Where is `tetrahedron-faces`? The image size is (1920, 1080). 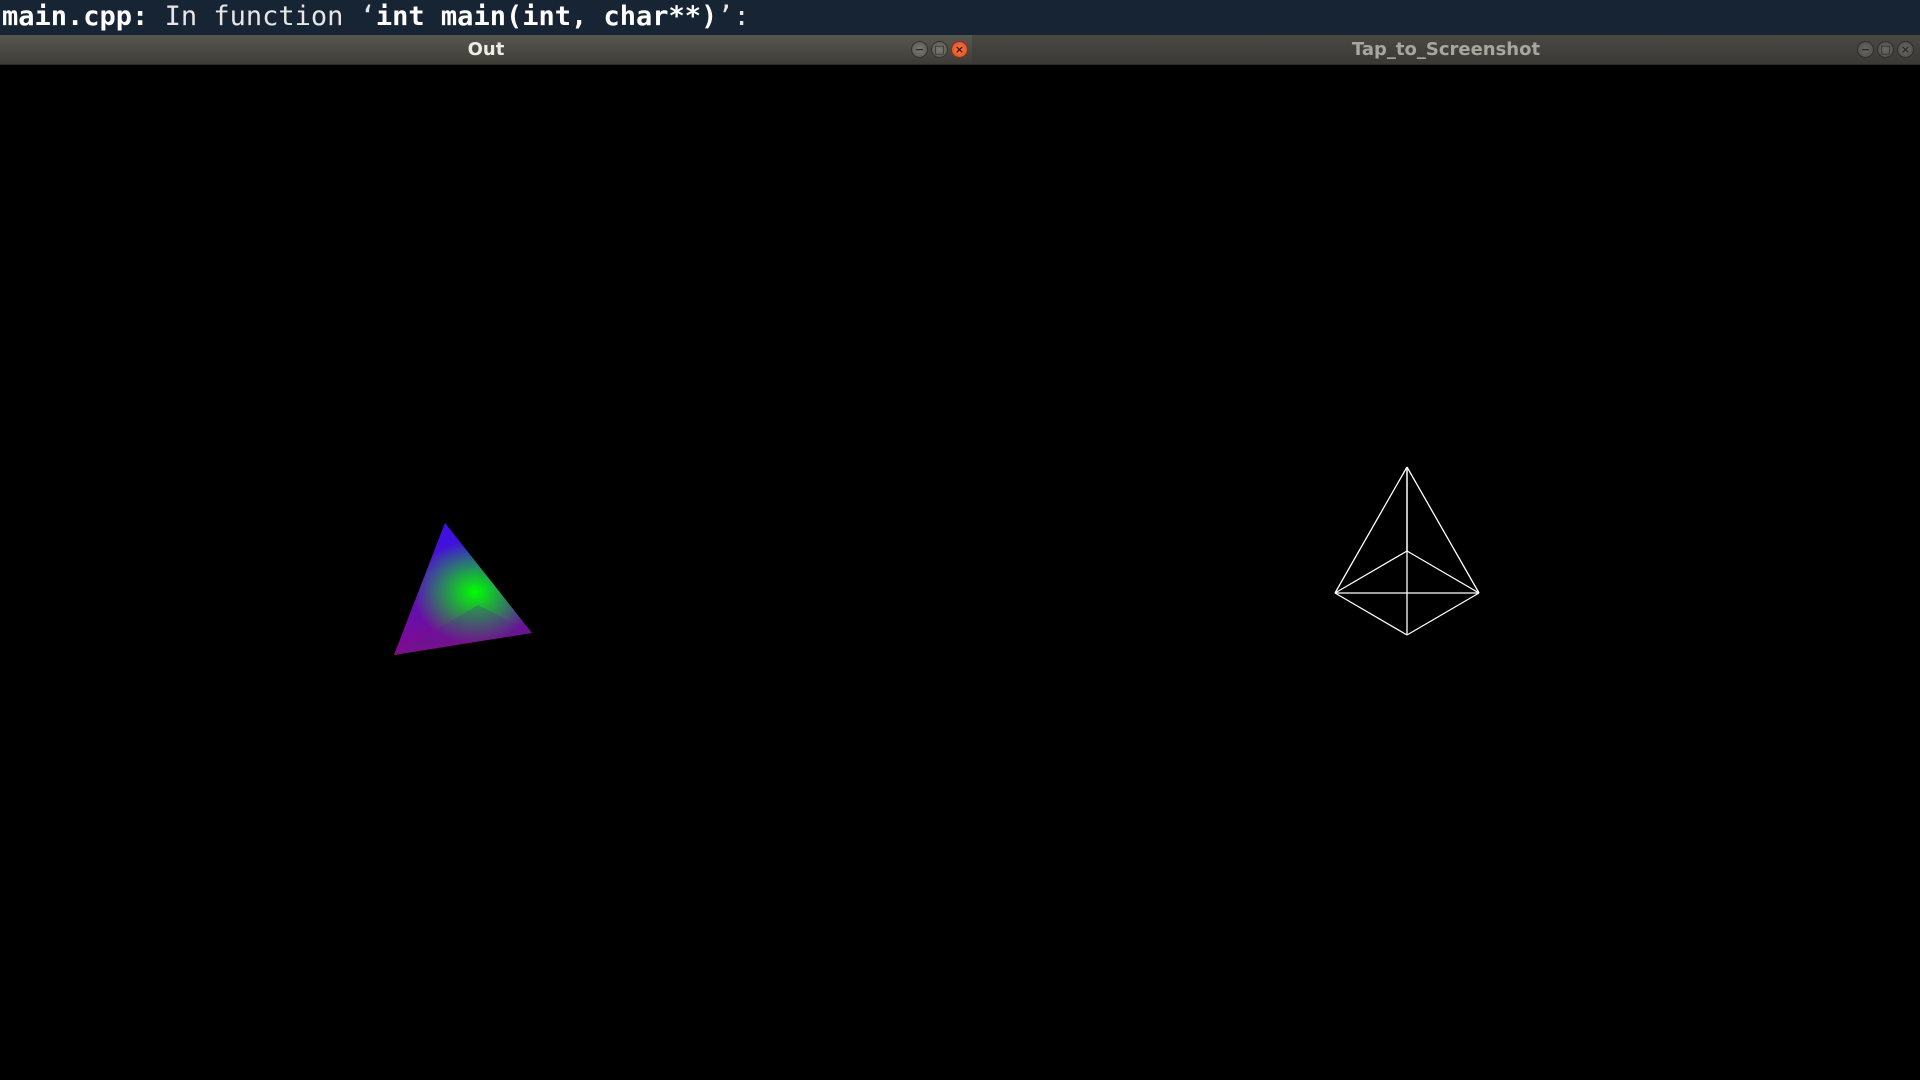
tetrahedron-faces is located at coordinates (463, 589).